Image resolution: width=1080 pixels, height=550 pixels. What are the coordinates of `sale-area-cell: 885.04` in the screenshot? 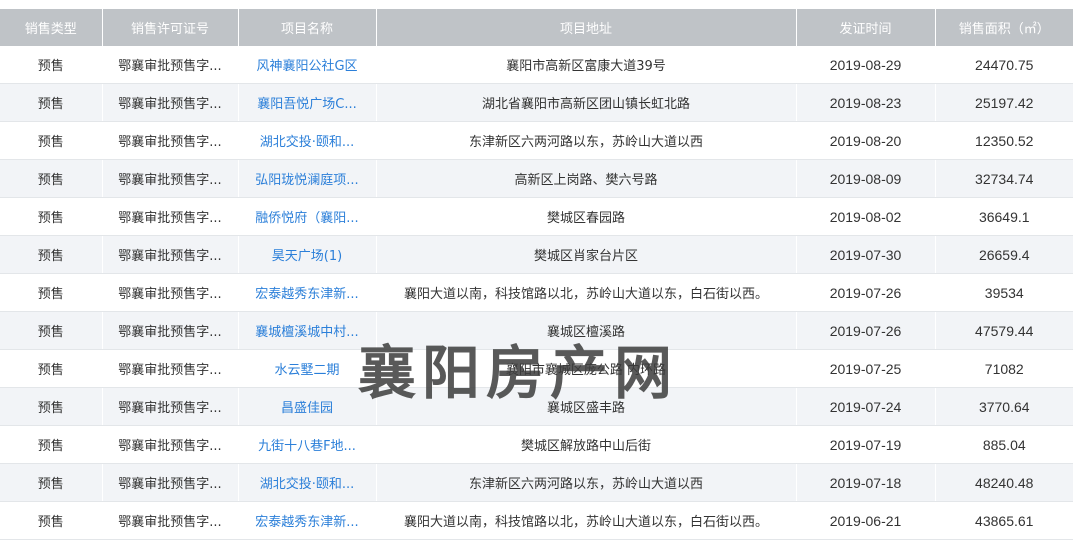 It's located at (1004, 444).